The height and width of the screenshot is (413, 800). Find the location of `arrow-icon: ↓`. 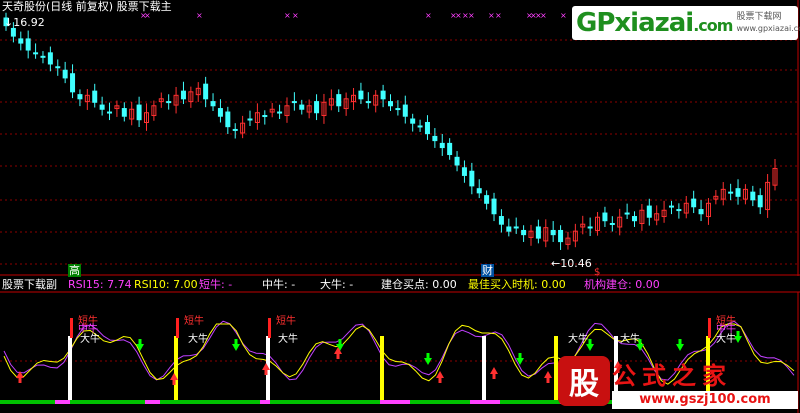

arrow-icon: ↓ is located at coordinates (9, 22).